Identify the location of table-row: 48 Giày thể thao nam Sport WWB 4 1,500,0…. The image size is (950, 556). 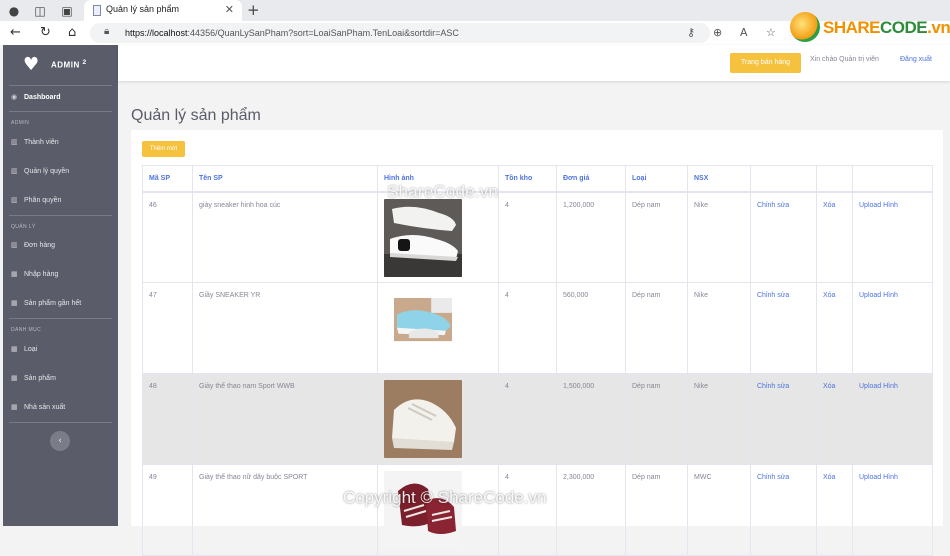
(537, 419).